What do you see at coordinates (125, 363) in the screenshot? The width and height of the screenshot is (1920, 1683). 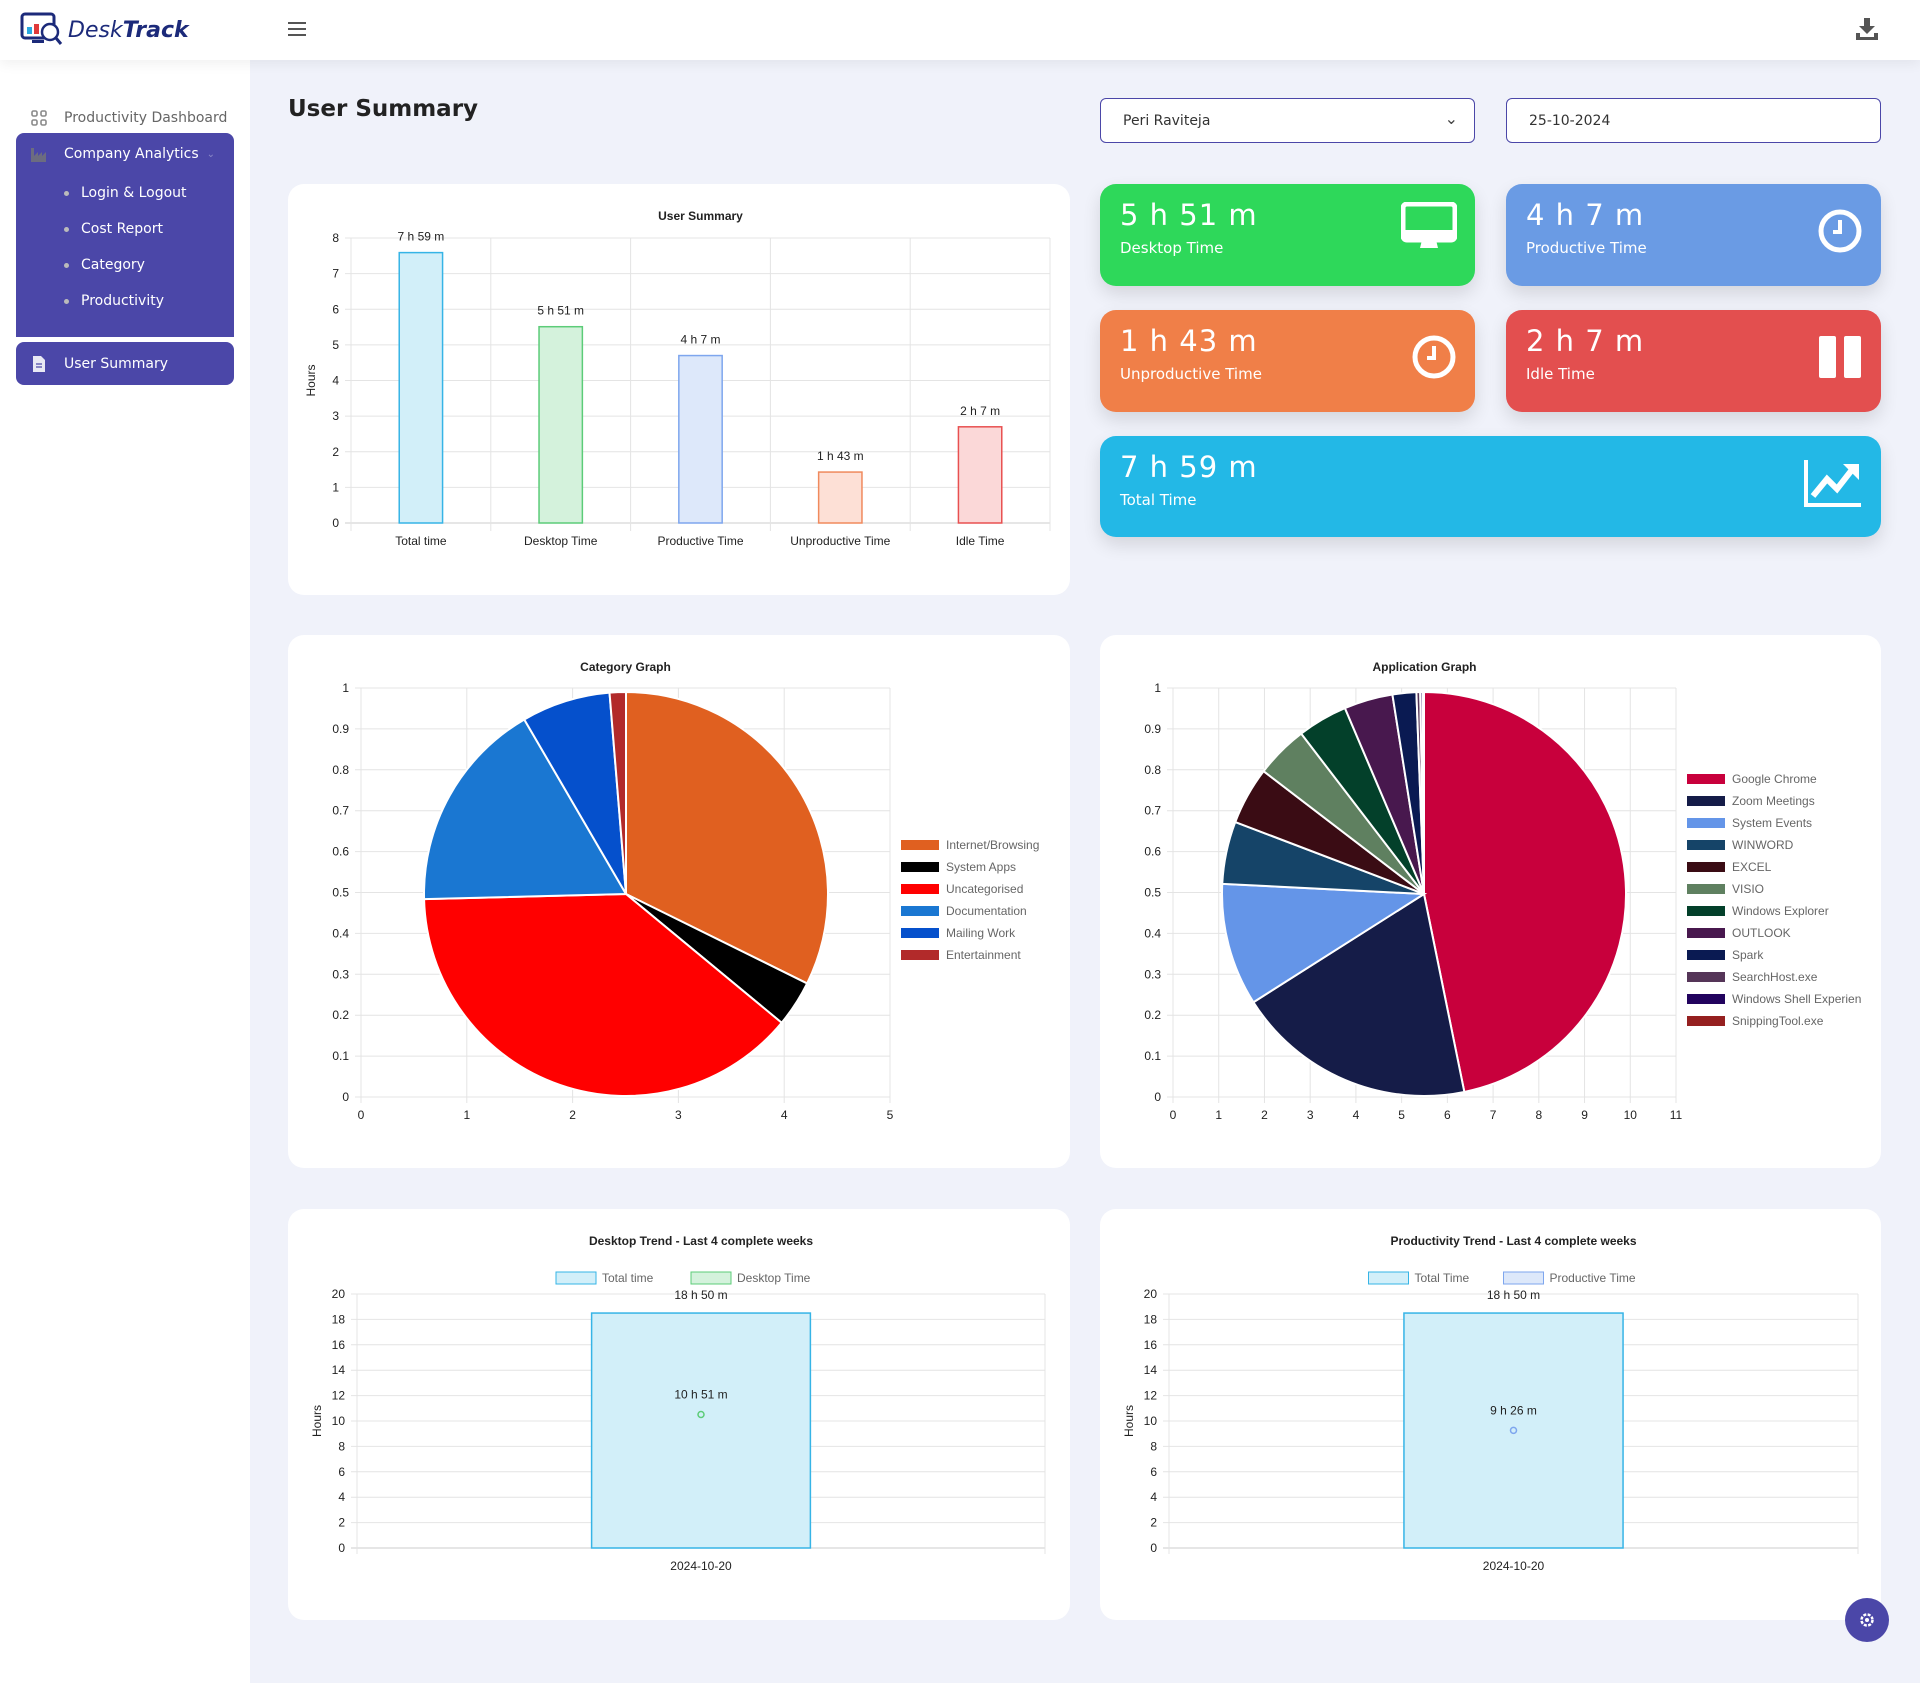 I see `sidebar-item-user-summary: User Summary` at bounding box center [125, 363].